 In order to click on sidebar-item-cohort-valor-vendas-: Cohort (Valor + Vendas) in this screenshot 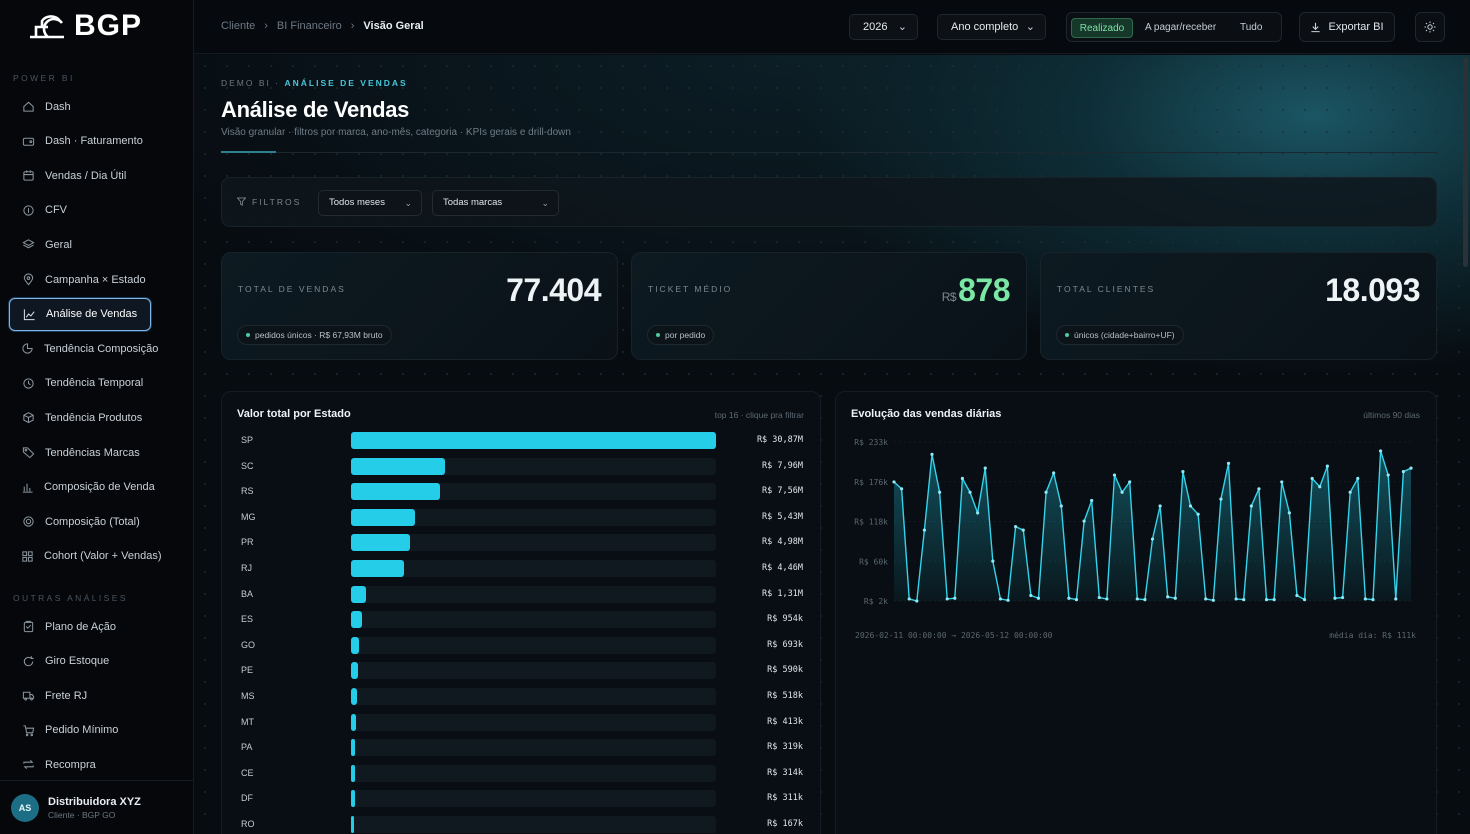, I will do `click(85, 556)`.